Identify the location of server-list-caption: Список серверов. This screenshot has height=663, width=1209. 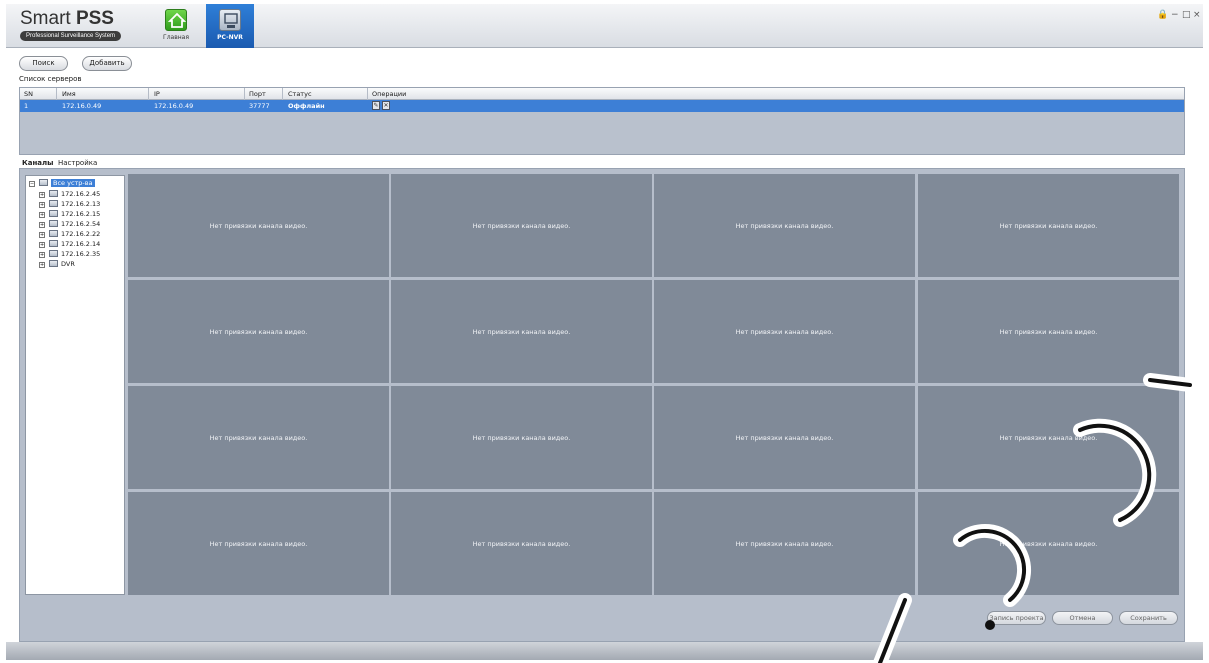
(50, 79).